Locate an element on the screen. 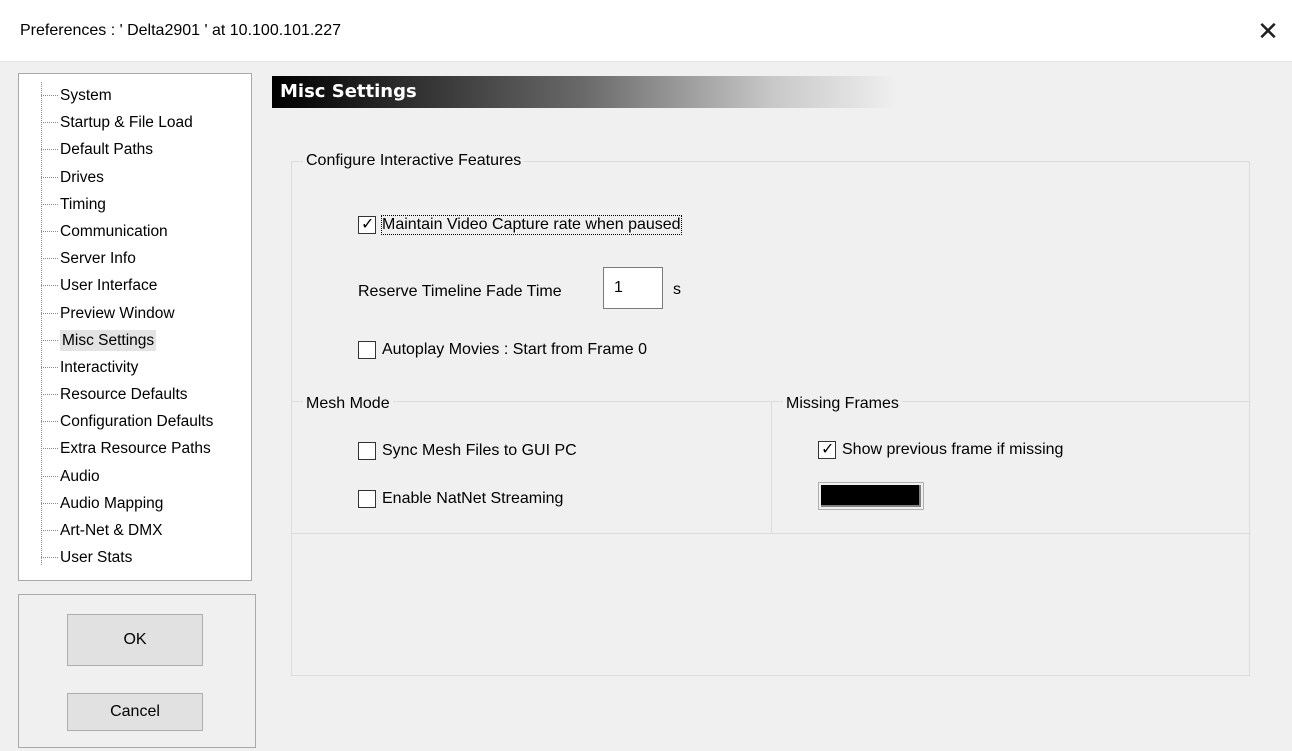 This screenshot has width=1292, height=751. tree-item-label: Default Paths is located at coordinates (107, 150).